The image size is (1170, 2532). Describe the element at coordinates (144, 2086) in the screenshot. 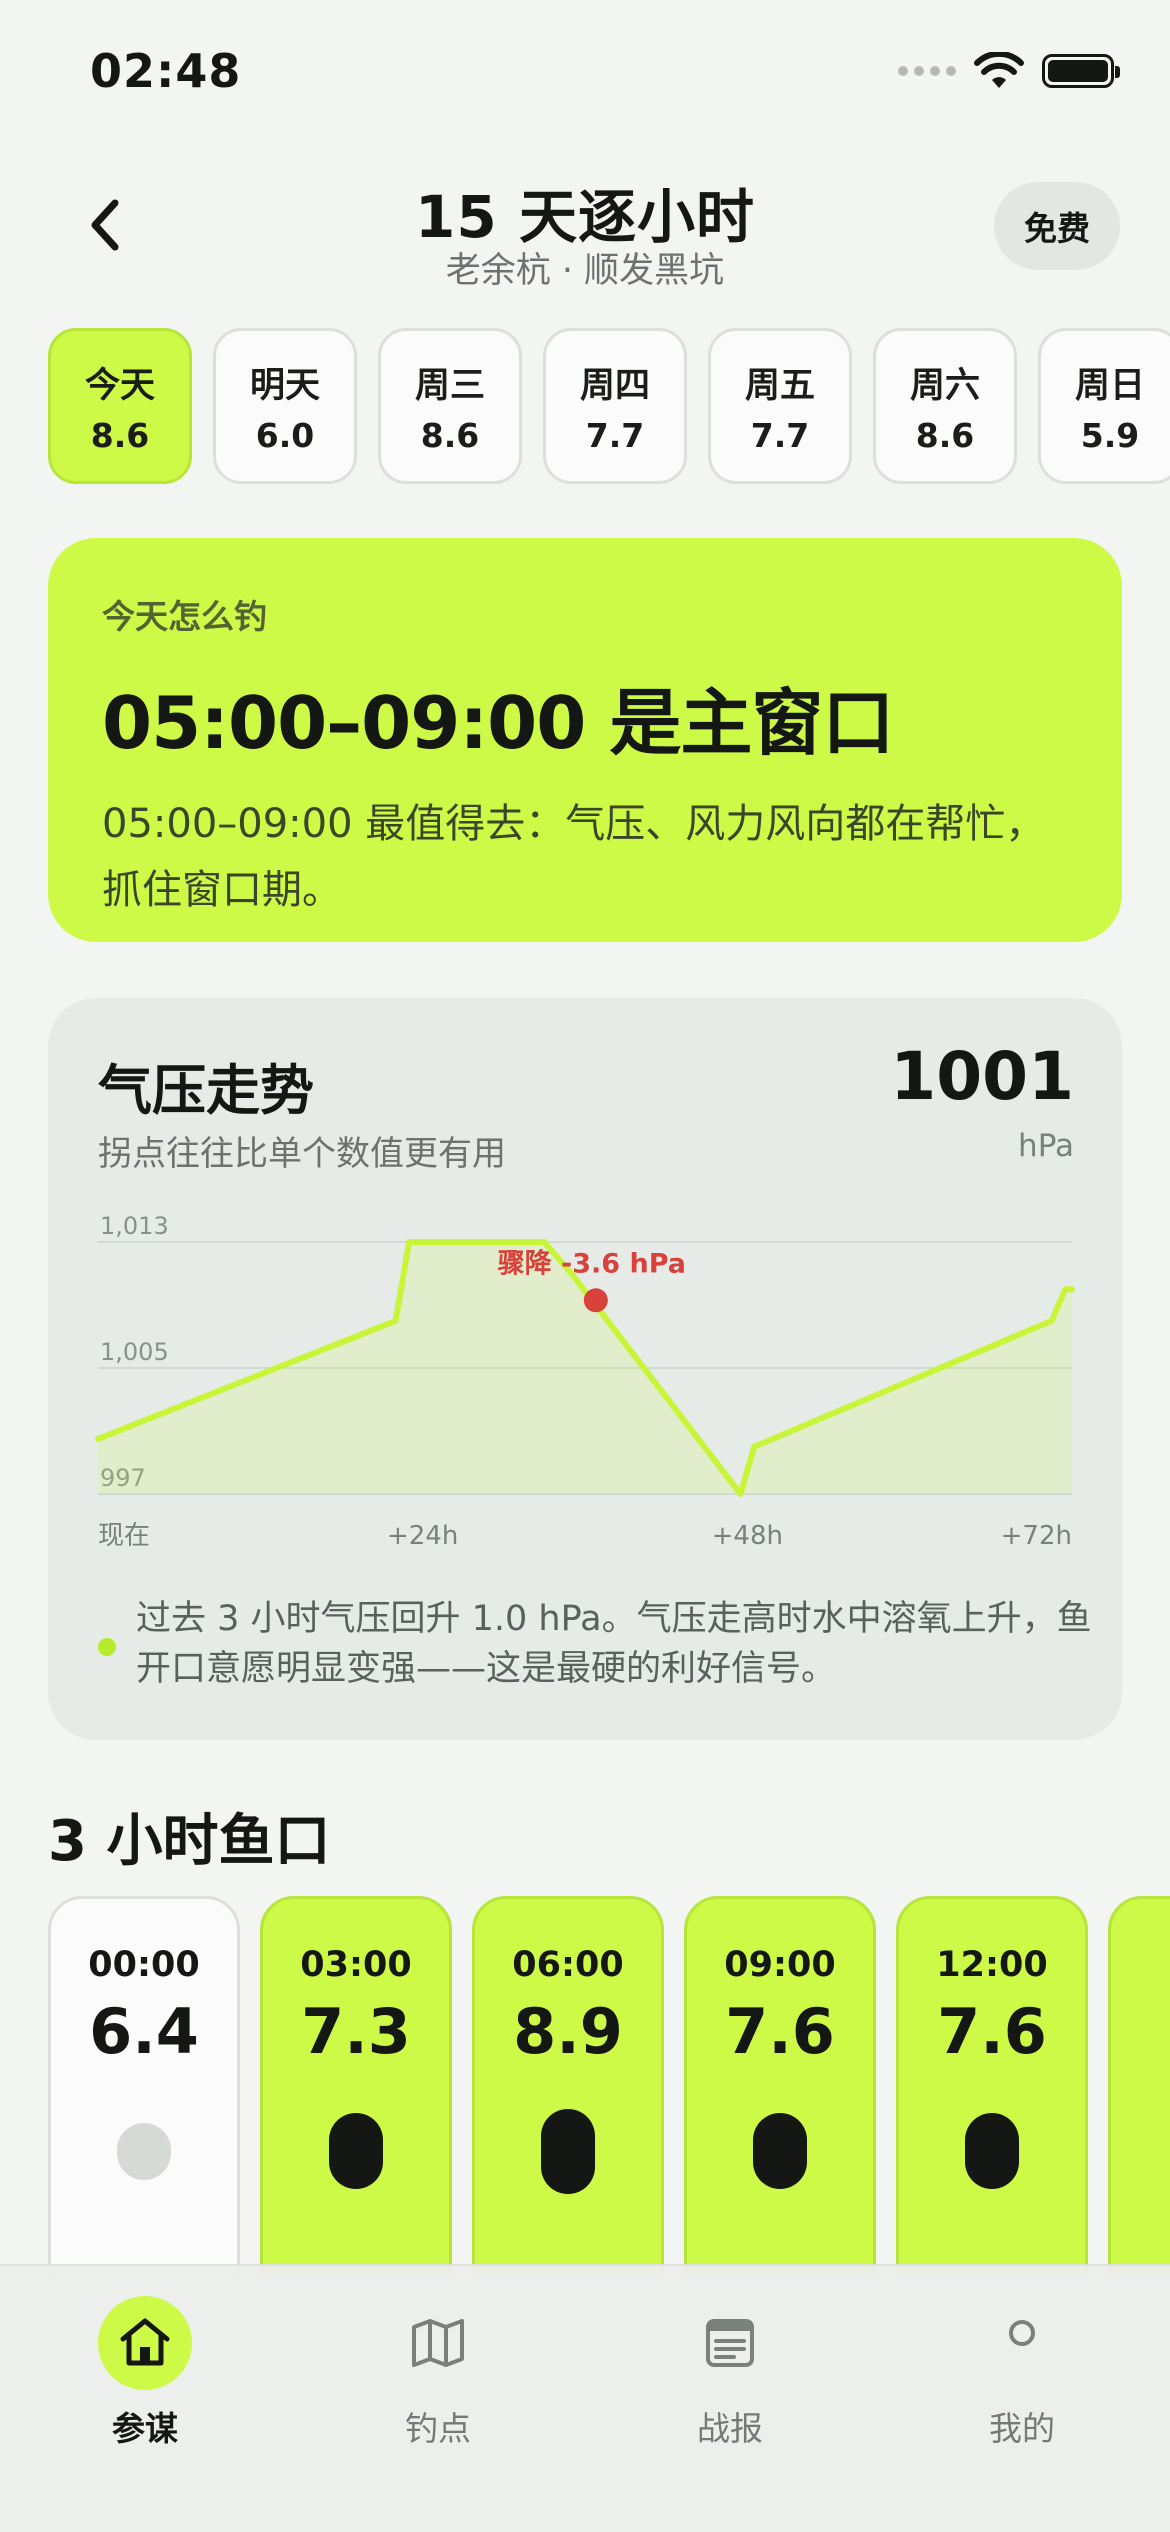

I see `hour-card: 00:00 6.4` at that location.